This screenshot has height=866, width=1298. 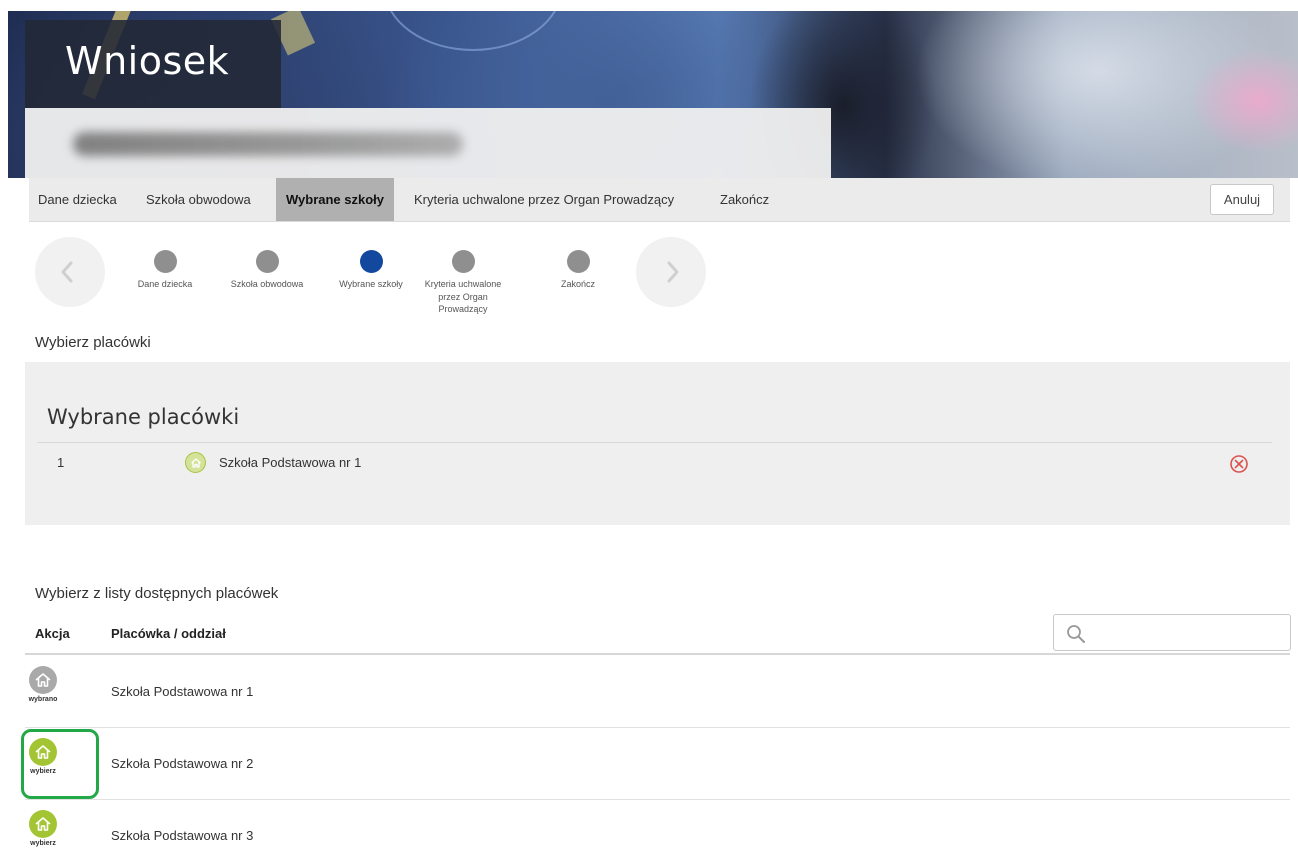 I want to click on search-input, so click(x=1187, y=633).